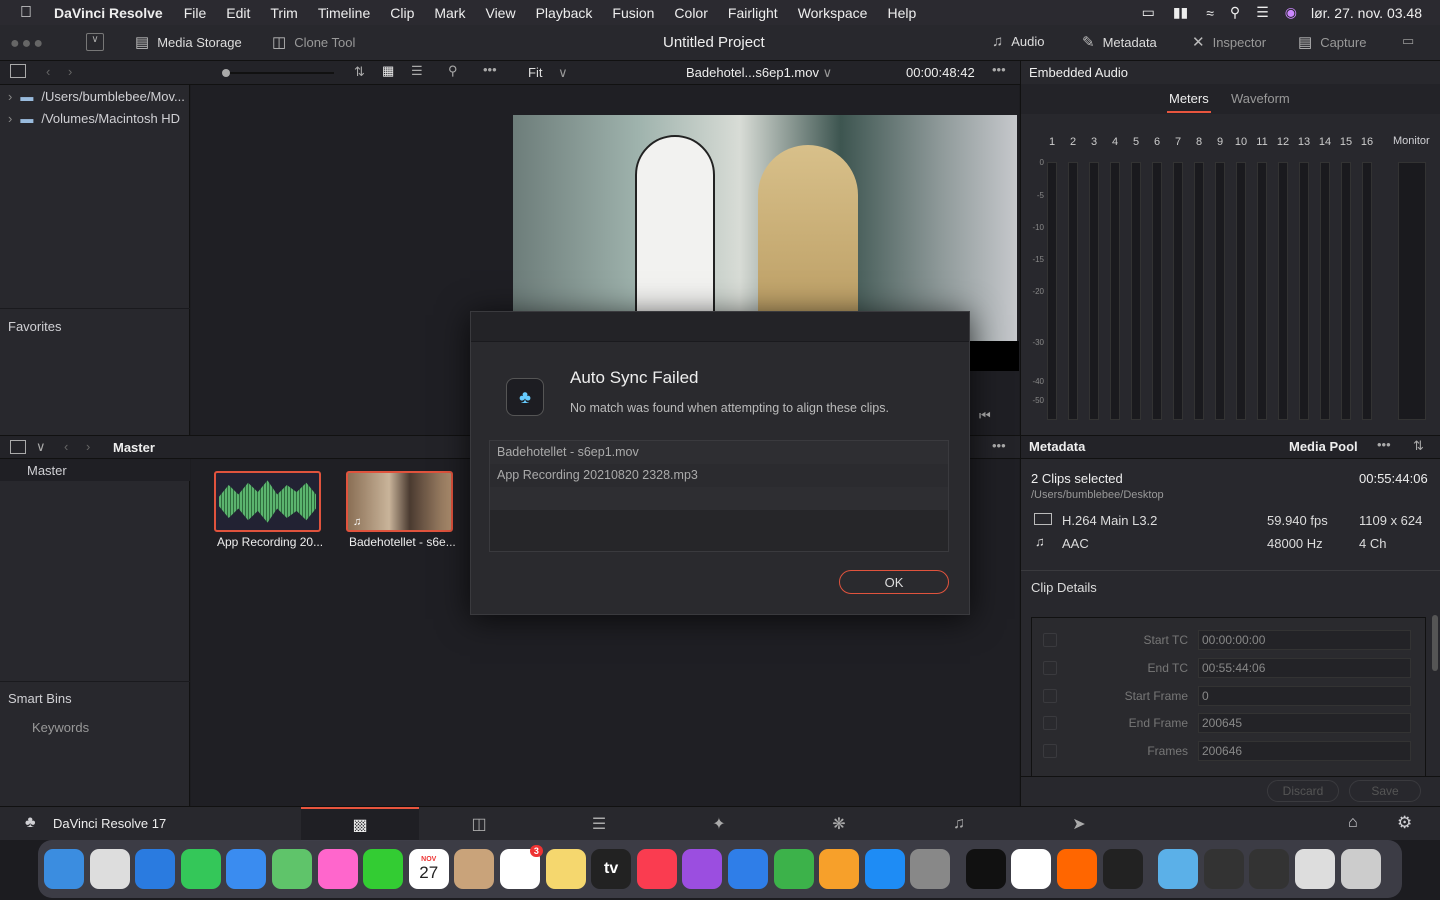 The width and height of the screenshot is (1440, 900). I want to click on dock-mail-icon, so click(246, 869).